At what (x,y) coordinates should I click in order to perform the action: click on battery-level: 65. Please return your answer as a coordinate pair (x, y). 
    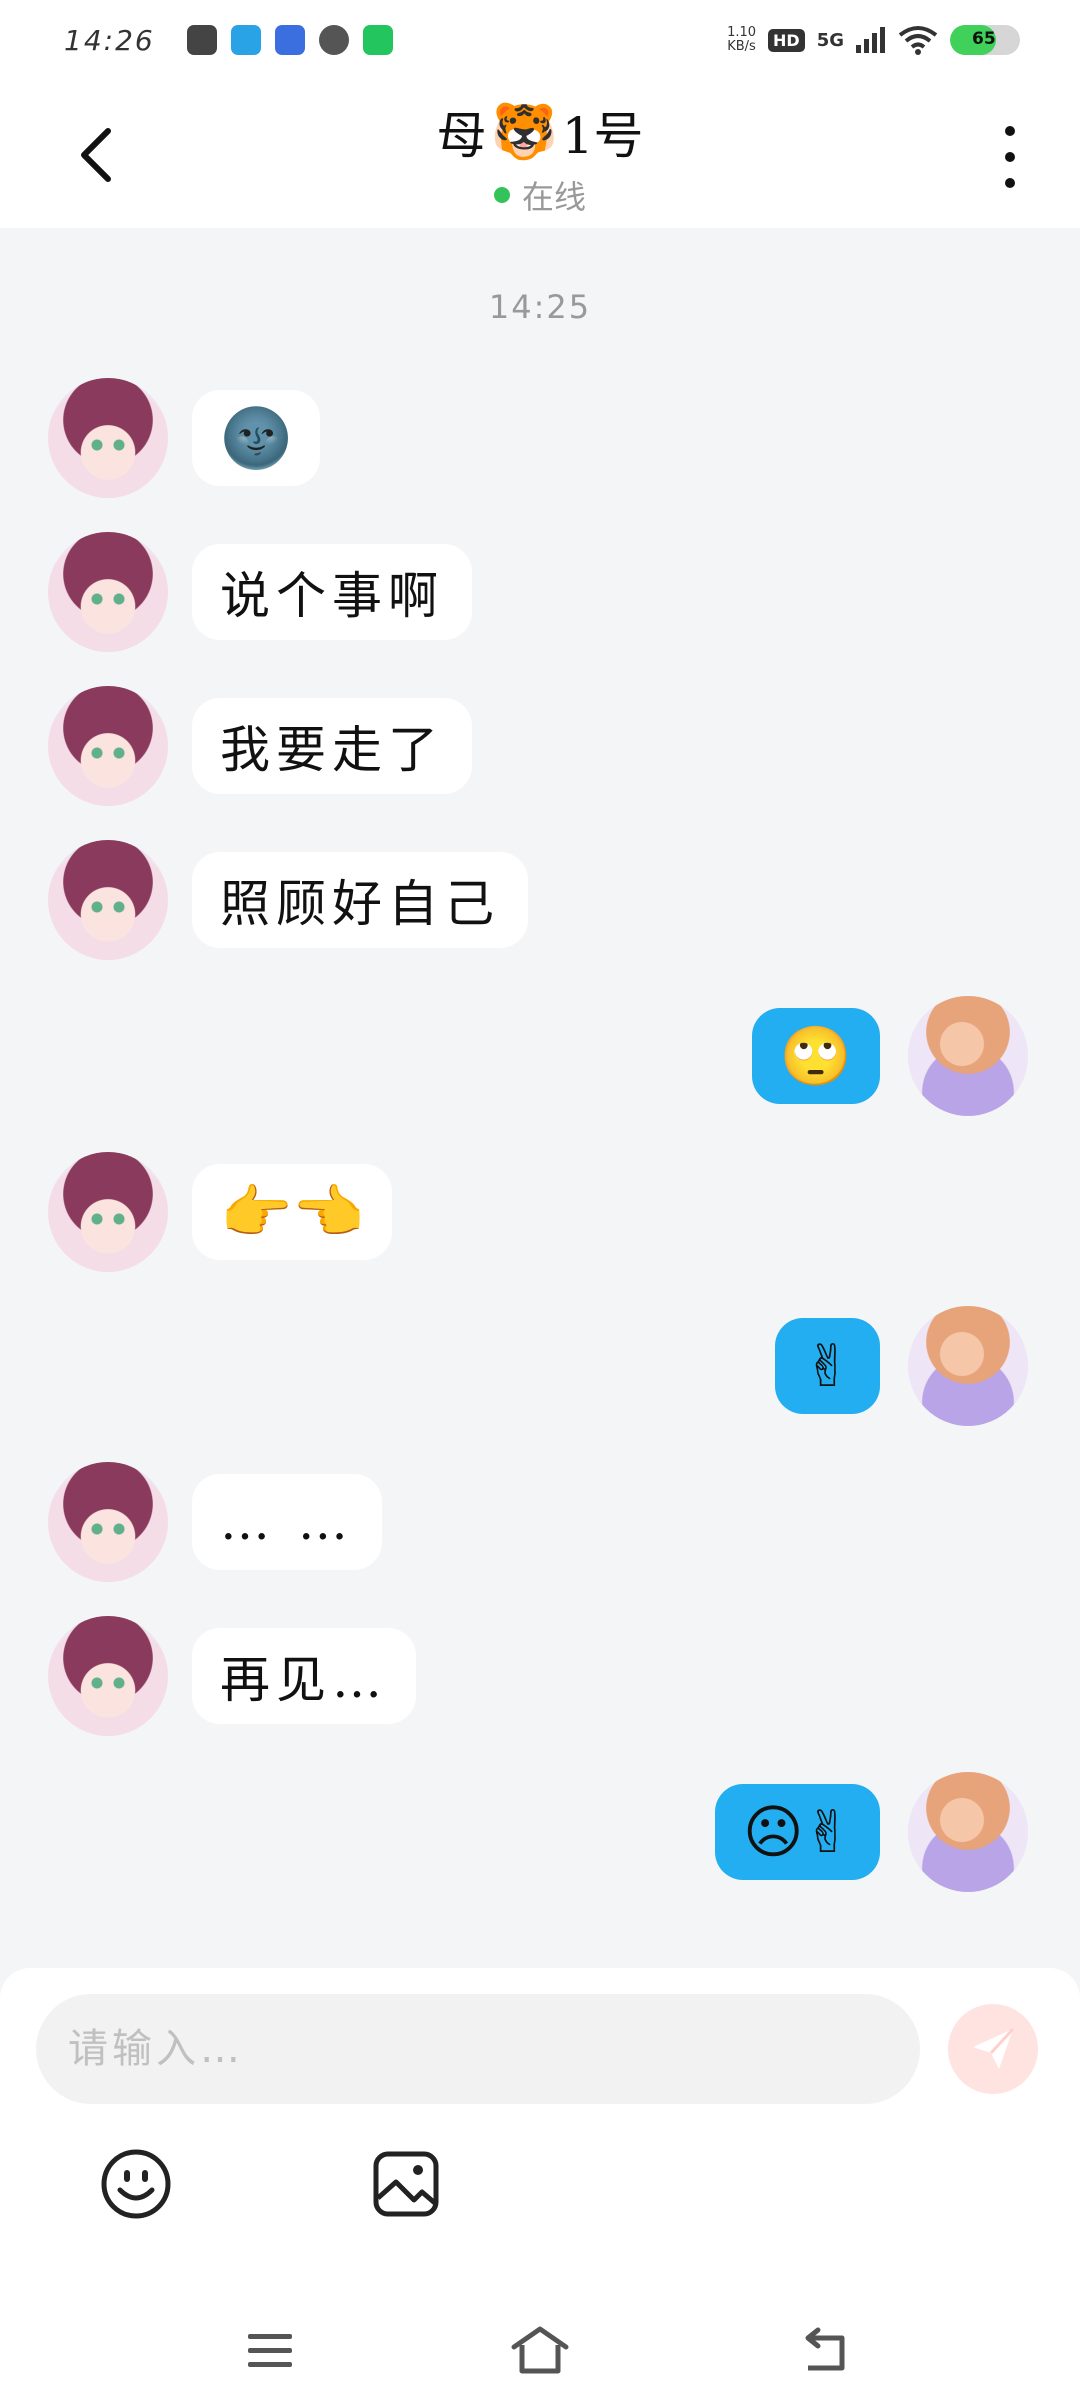
    Looking at the image, I should click on (984, 39).